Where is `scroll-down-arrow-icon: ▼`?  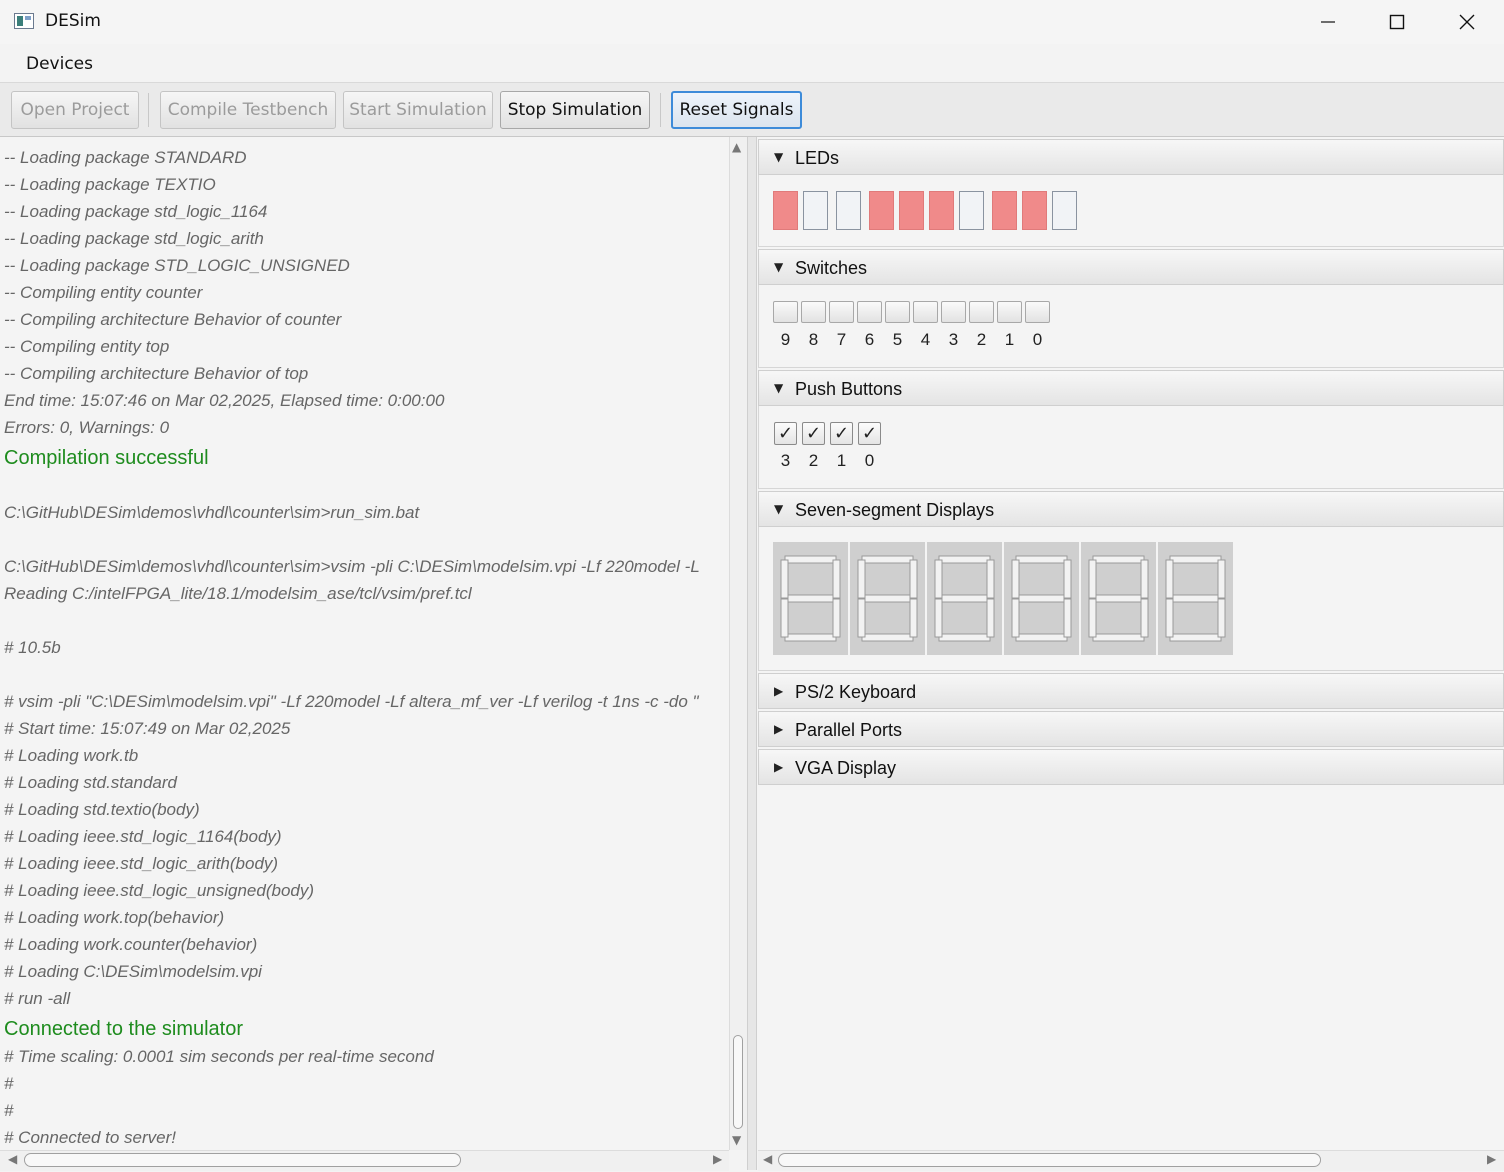 scroll-down-arrow-icon: ▼ is located at coordinates (736, 1140).